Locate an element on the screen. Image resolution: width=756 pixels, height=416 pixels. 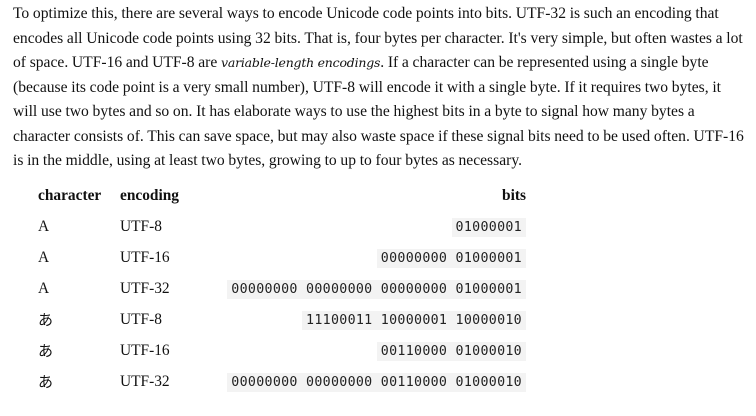
cell-bits: 00110000 01000010 is located at coordinates (368, 350).